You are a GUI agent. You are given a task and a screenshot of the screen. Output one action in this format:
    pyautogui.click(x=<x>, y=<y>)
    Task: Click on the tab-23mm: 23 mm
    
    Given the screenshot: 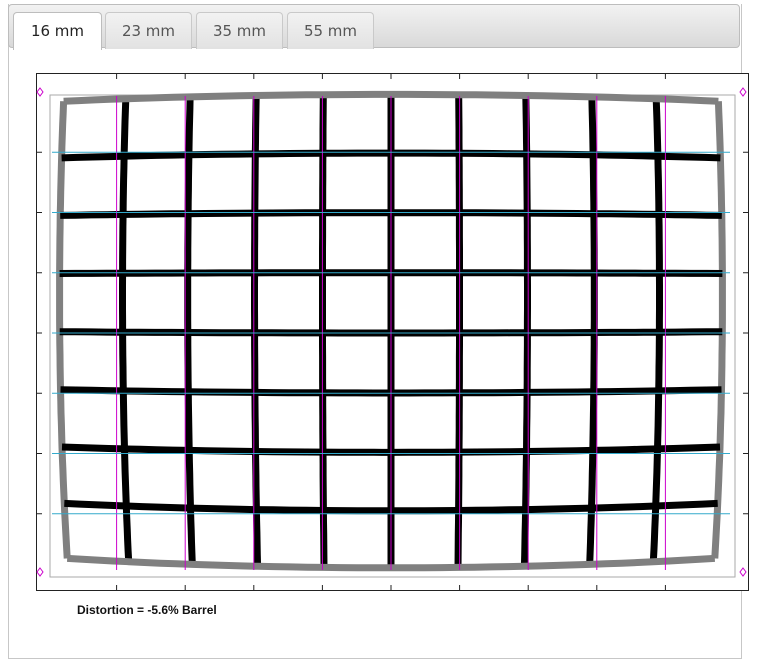 What is the action you would take?
    pyautogui.click(x=148, y=30)
    